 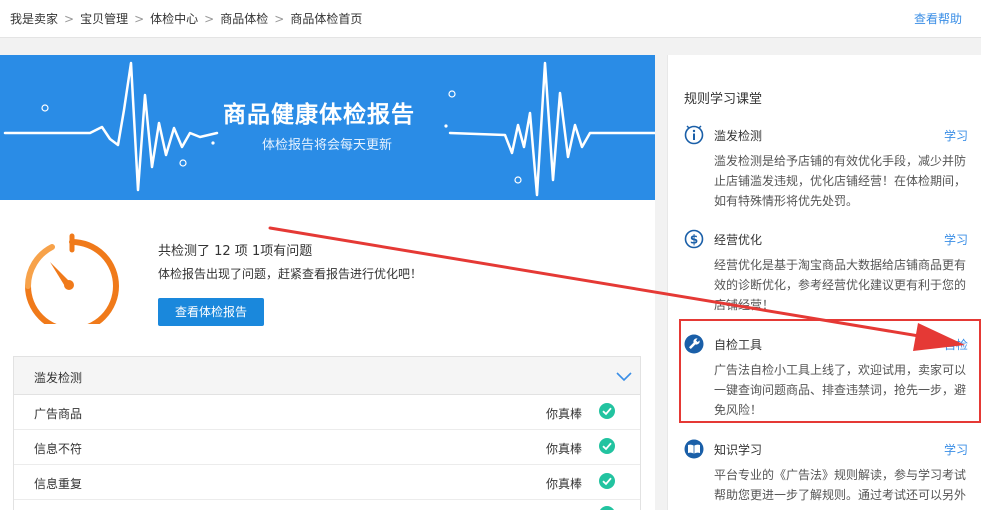 What do you see at coordinates (327, 145) in the screenshot?
I see `banner-subtitle: 体检报告将会每天更新` at bounding box center [327, 145].